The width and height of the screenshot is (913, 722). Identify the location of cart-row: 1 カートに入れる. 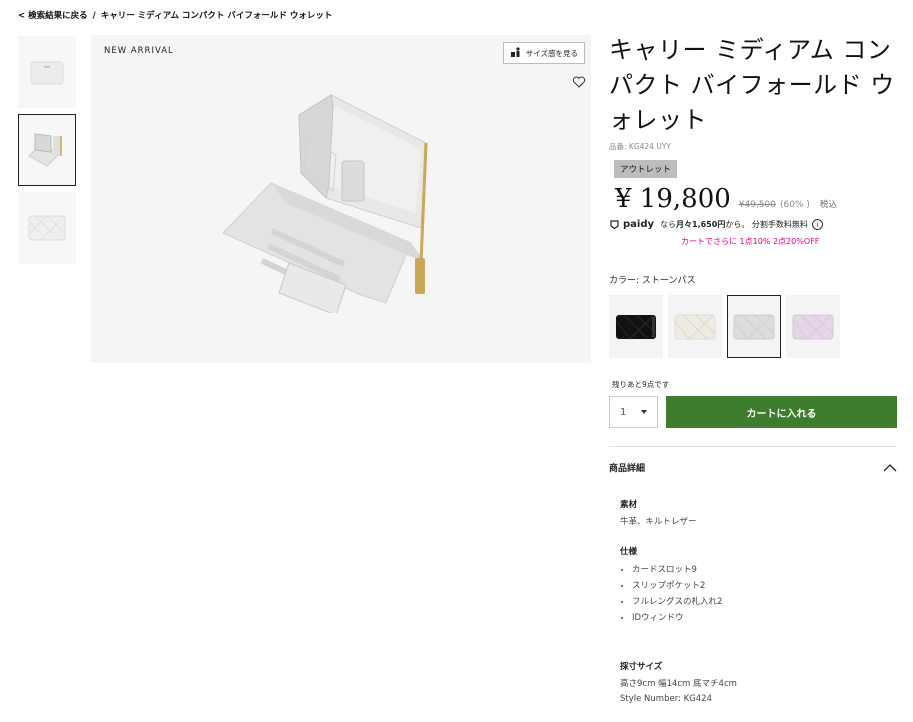
(753, 412).